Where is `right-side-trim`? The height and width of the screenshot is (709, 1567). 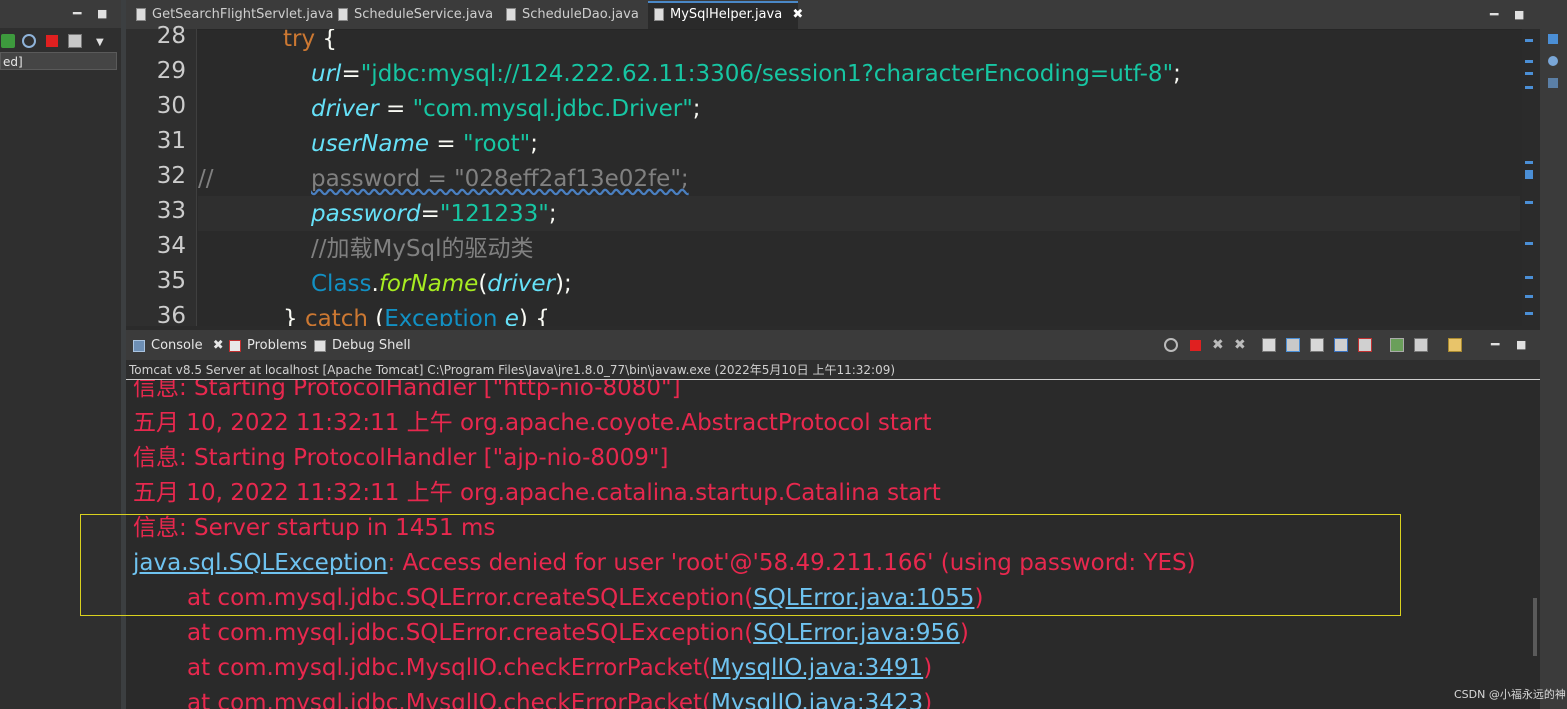
right-side-trim is located at coordinates (1553, 354).